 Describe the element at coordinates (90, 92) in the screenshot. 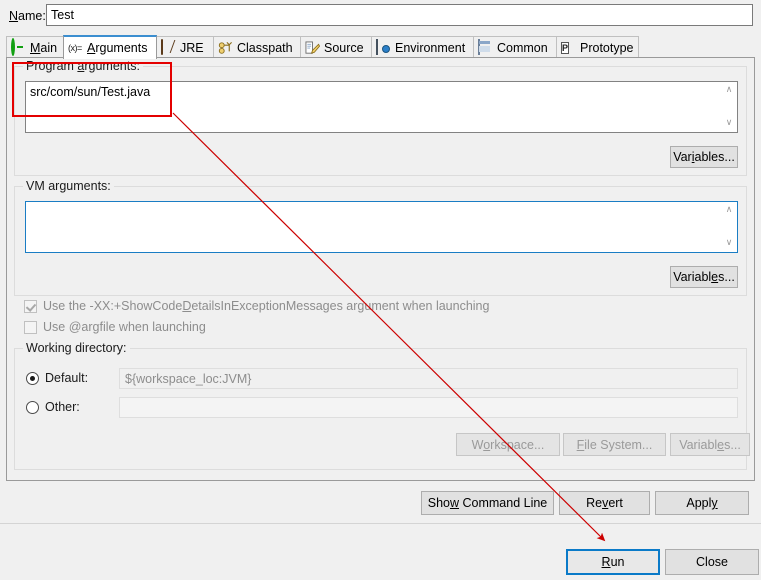

I see `program-arguments-value: src/com/sun/Test.java` at that location.